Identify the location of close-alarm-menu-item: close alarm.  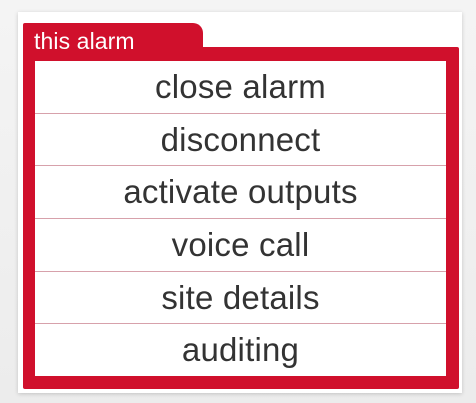
(240, 87).